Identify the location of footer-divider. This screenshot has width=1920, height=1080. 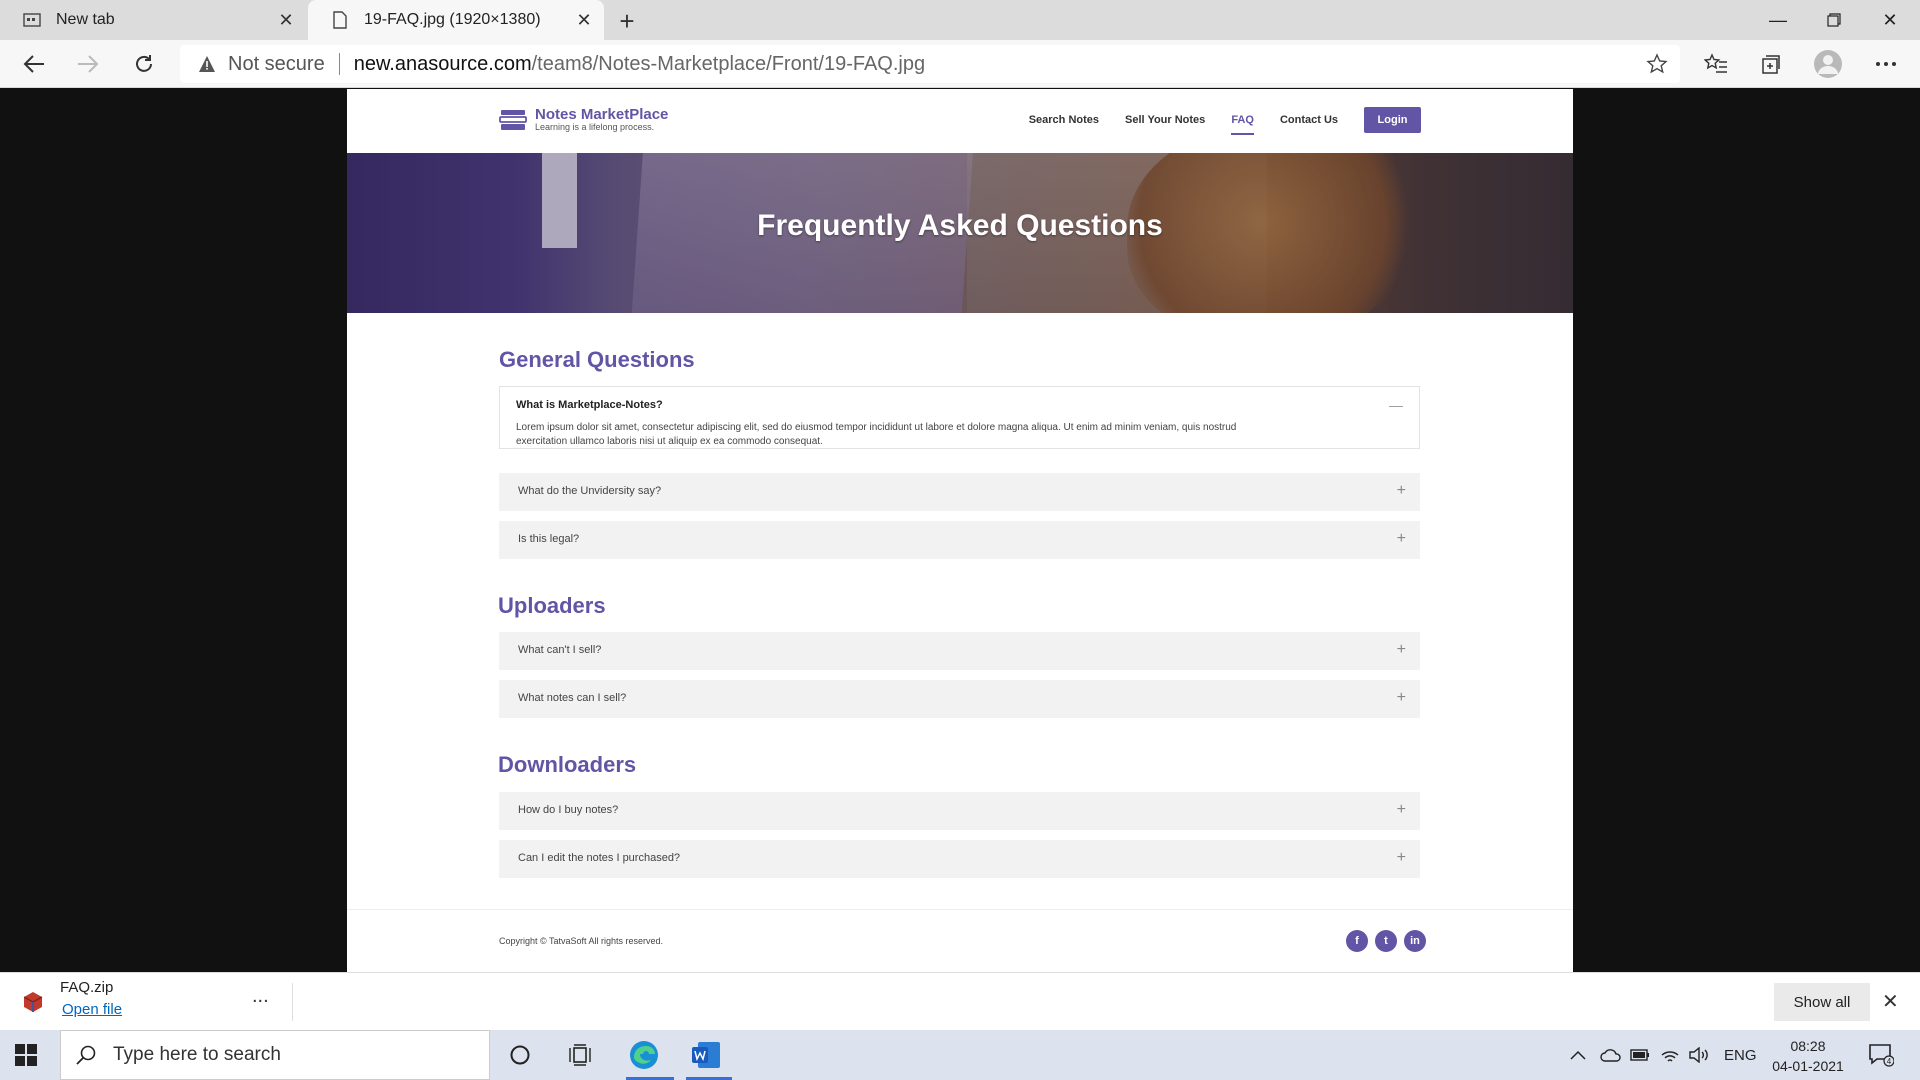
(960, 909).